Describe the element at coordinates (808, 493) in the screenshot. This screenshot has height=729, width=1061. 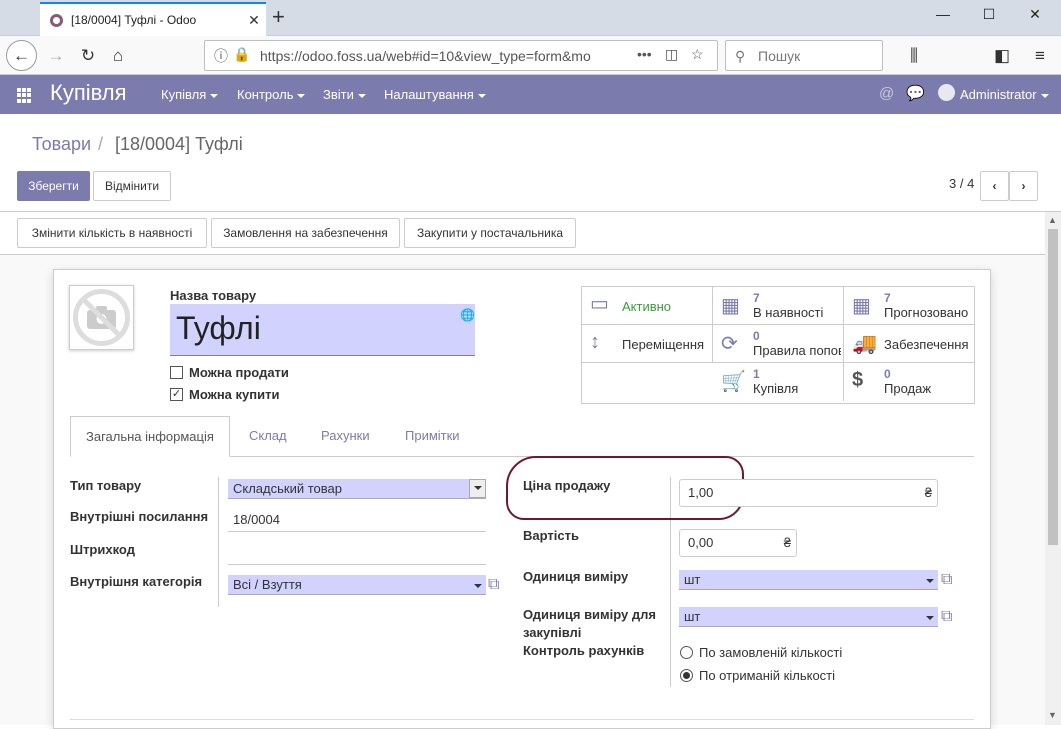
I see `sale-price-input: 1,00 ₴` at that location.